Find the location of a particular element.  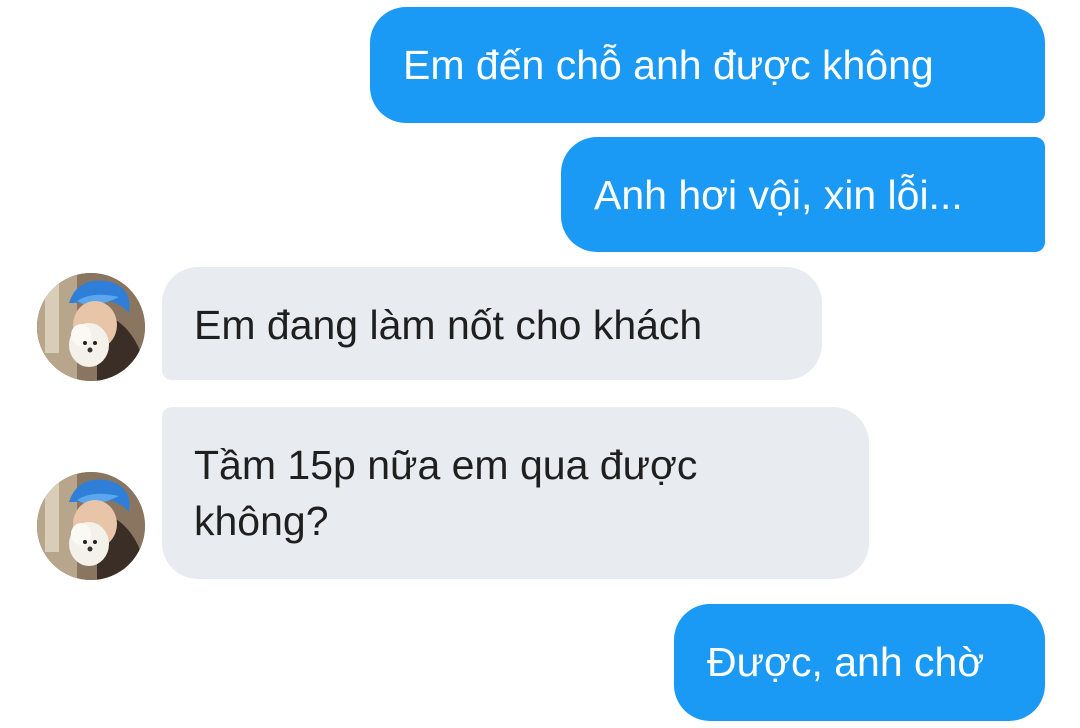

outgoing-message-bubble: Em đến chỗ anh được không is located at coordinates (707, 65).